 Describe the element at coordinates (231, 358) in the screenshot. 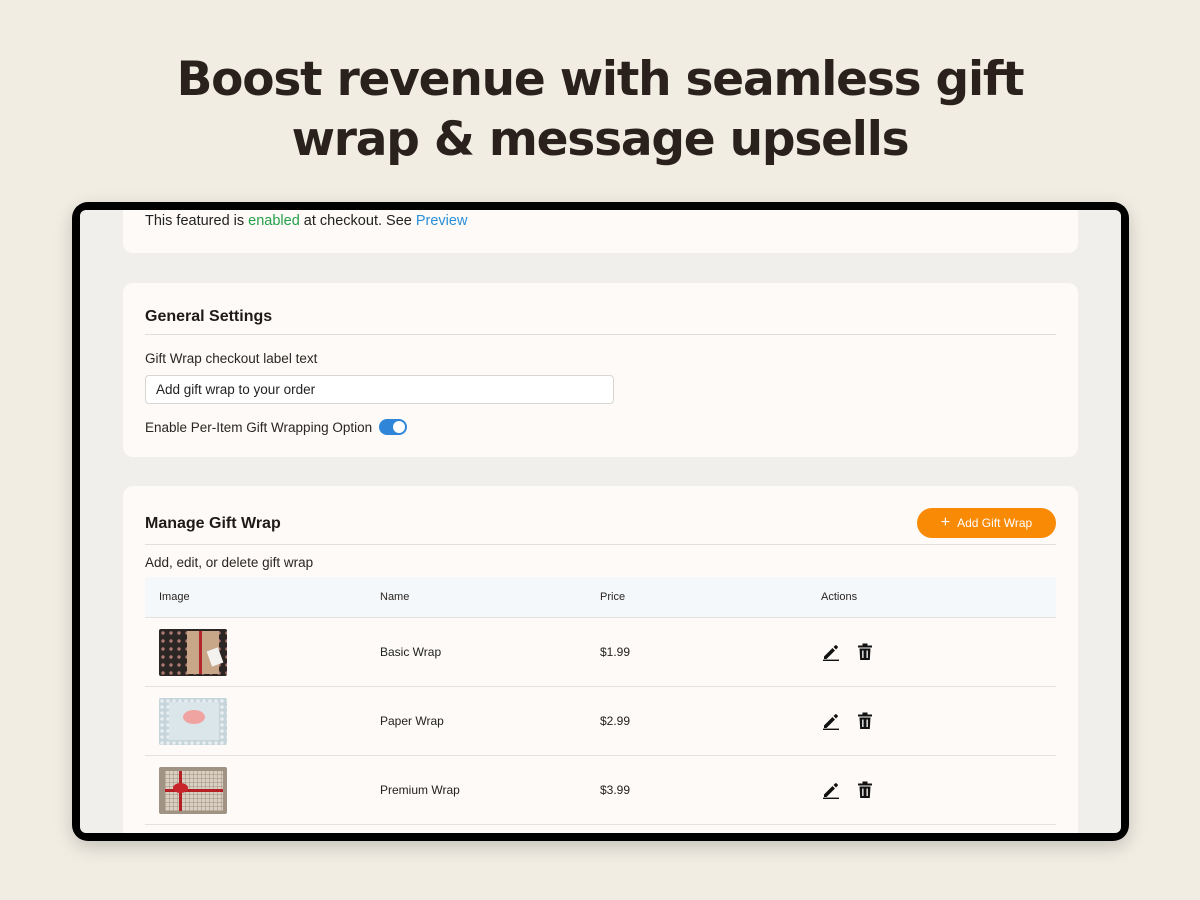

I see `checkout-label-field-label: Gift Wrap checkout label text` at that location.